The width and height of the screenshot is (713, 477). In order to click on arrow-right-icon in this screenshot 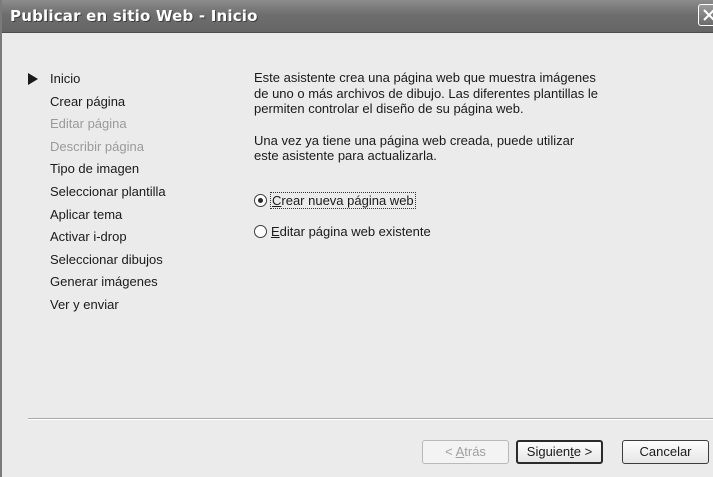, I will do `click(33, 79)`.